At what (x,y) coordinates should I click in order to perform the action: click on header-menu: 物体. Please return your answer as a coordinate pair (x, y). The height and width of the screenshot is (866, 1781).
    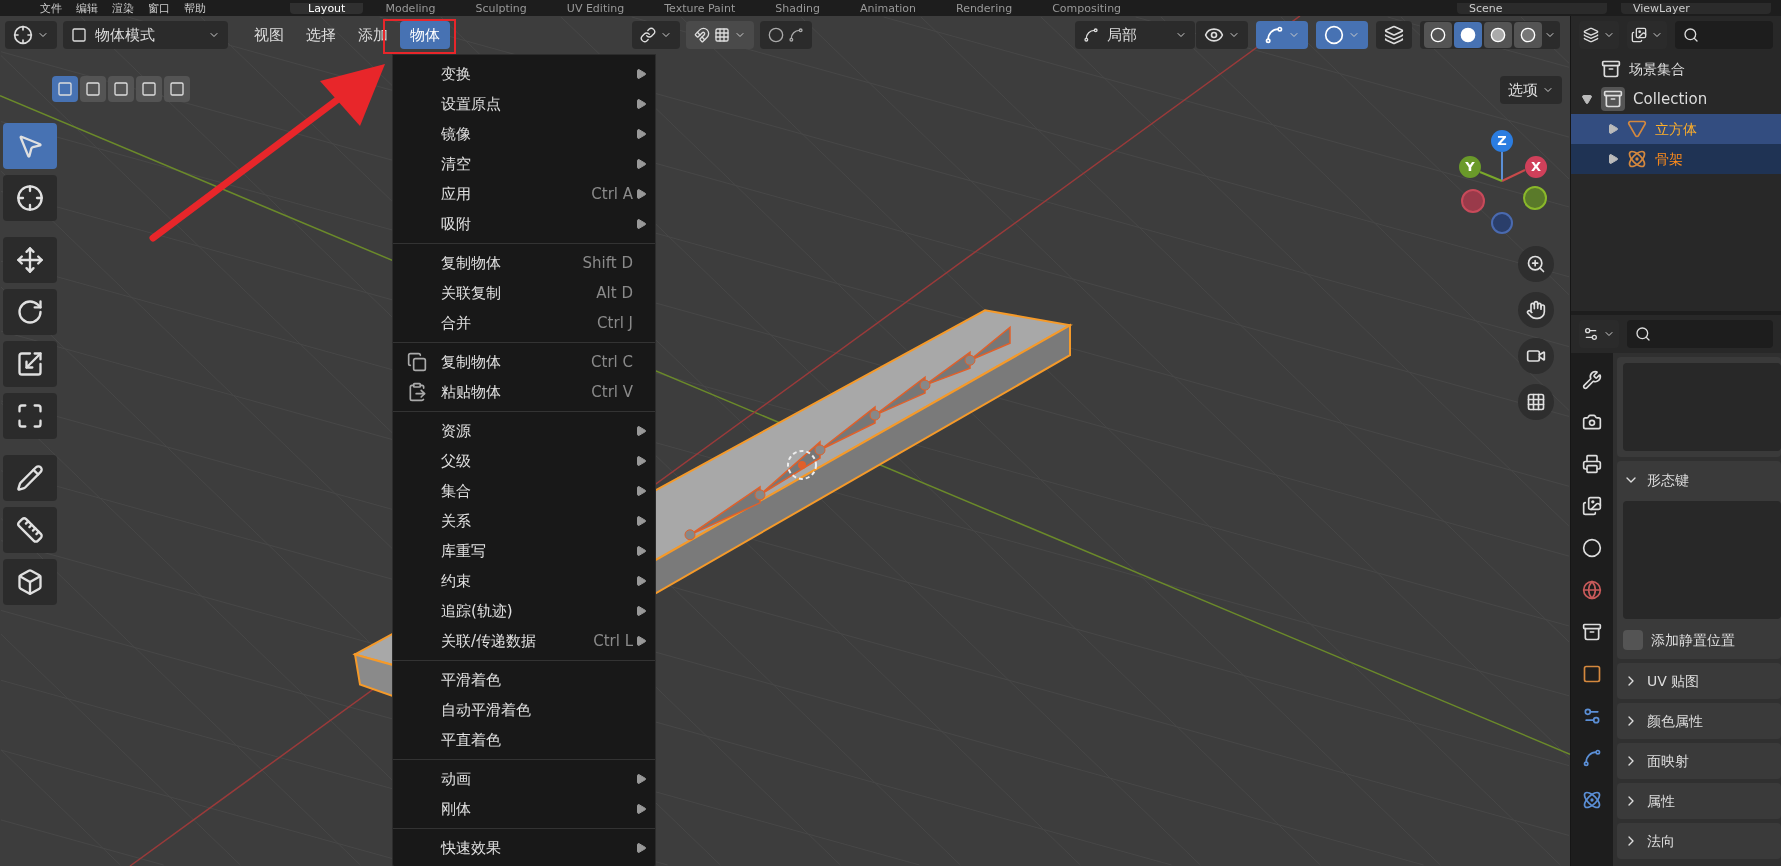
    Looking at the image, I should click on (425, 35).